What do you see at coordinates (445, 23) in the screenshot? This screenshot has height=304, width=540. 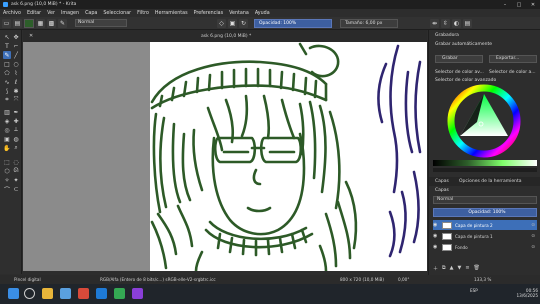 I see `mirror-vertical-icon: ⇳` at bounding box center [445, 23].